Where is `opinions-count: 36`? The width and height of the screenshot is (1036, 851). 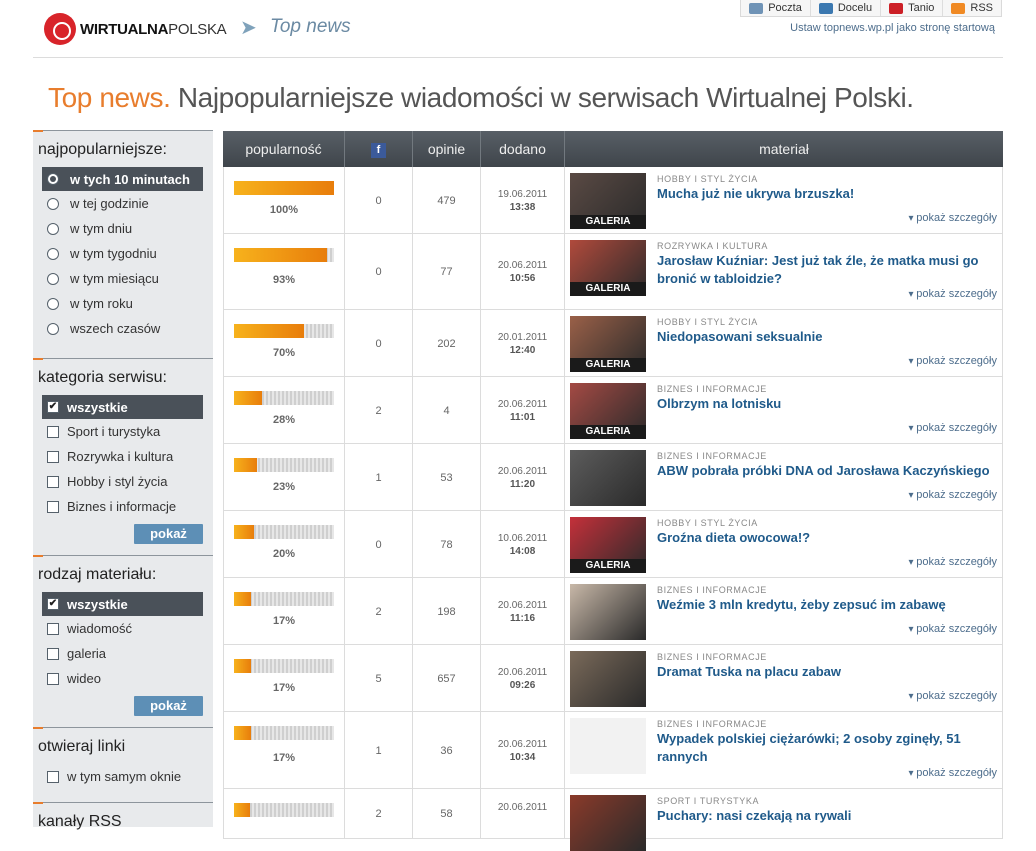
opinions-count: 36 is located at coordinates (446, 751).